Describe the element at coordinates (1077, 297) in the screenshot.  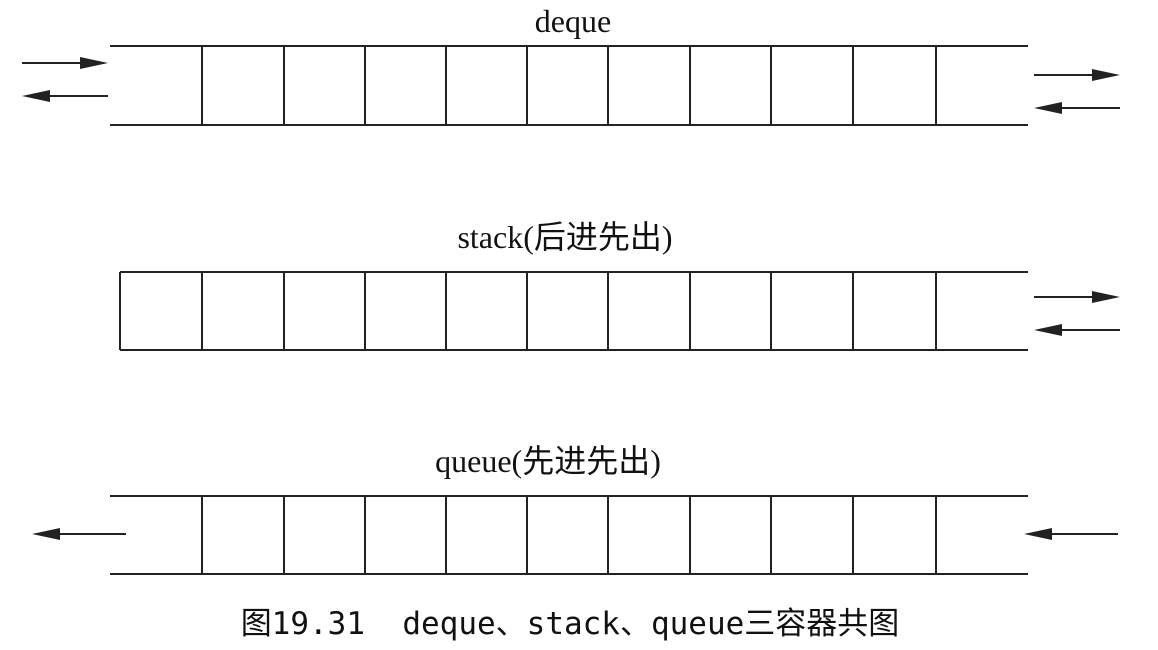
I see `stack-right-out-arrow-icon` at that location.